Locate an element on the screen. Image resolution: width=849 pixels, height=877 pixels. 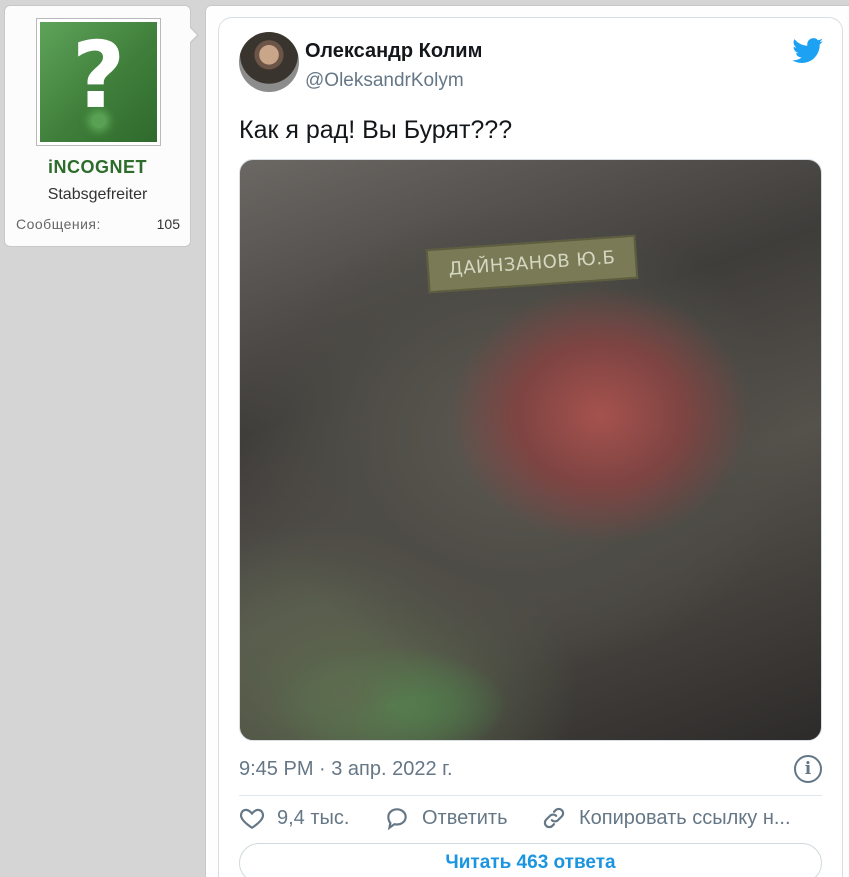
question-mark-icon: ? is located at coordinates (98, 82).